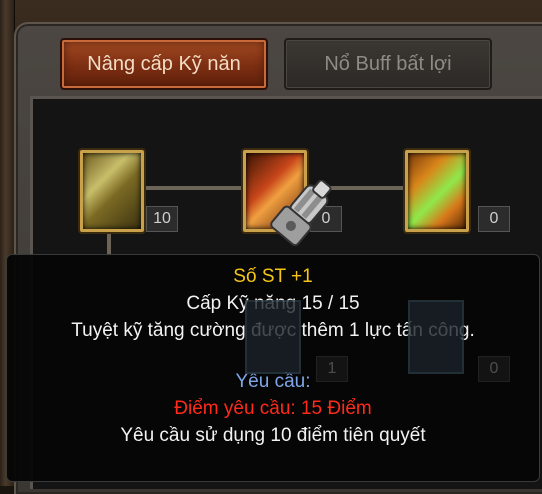 This screenshot has width=542, height=494. I want to click on tooltip-prerequisite: Yêu cầu sử dụng 10 điểm tiên quyết, so click(273, 435).